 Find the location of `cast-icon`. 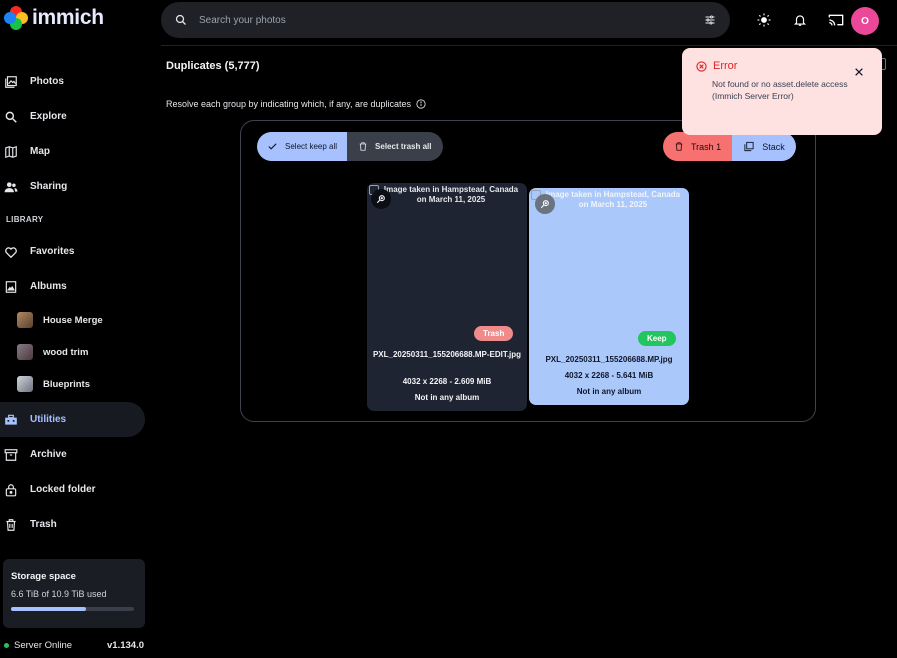

cast-icon is located at coordinates (836, 20).